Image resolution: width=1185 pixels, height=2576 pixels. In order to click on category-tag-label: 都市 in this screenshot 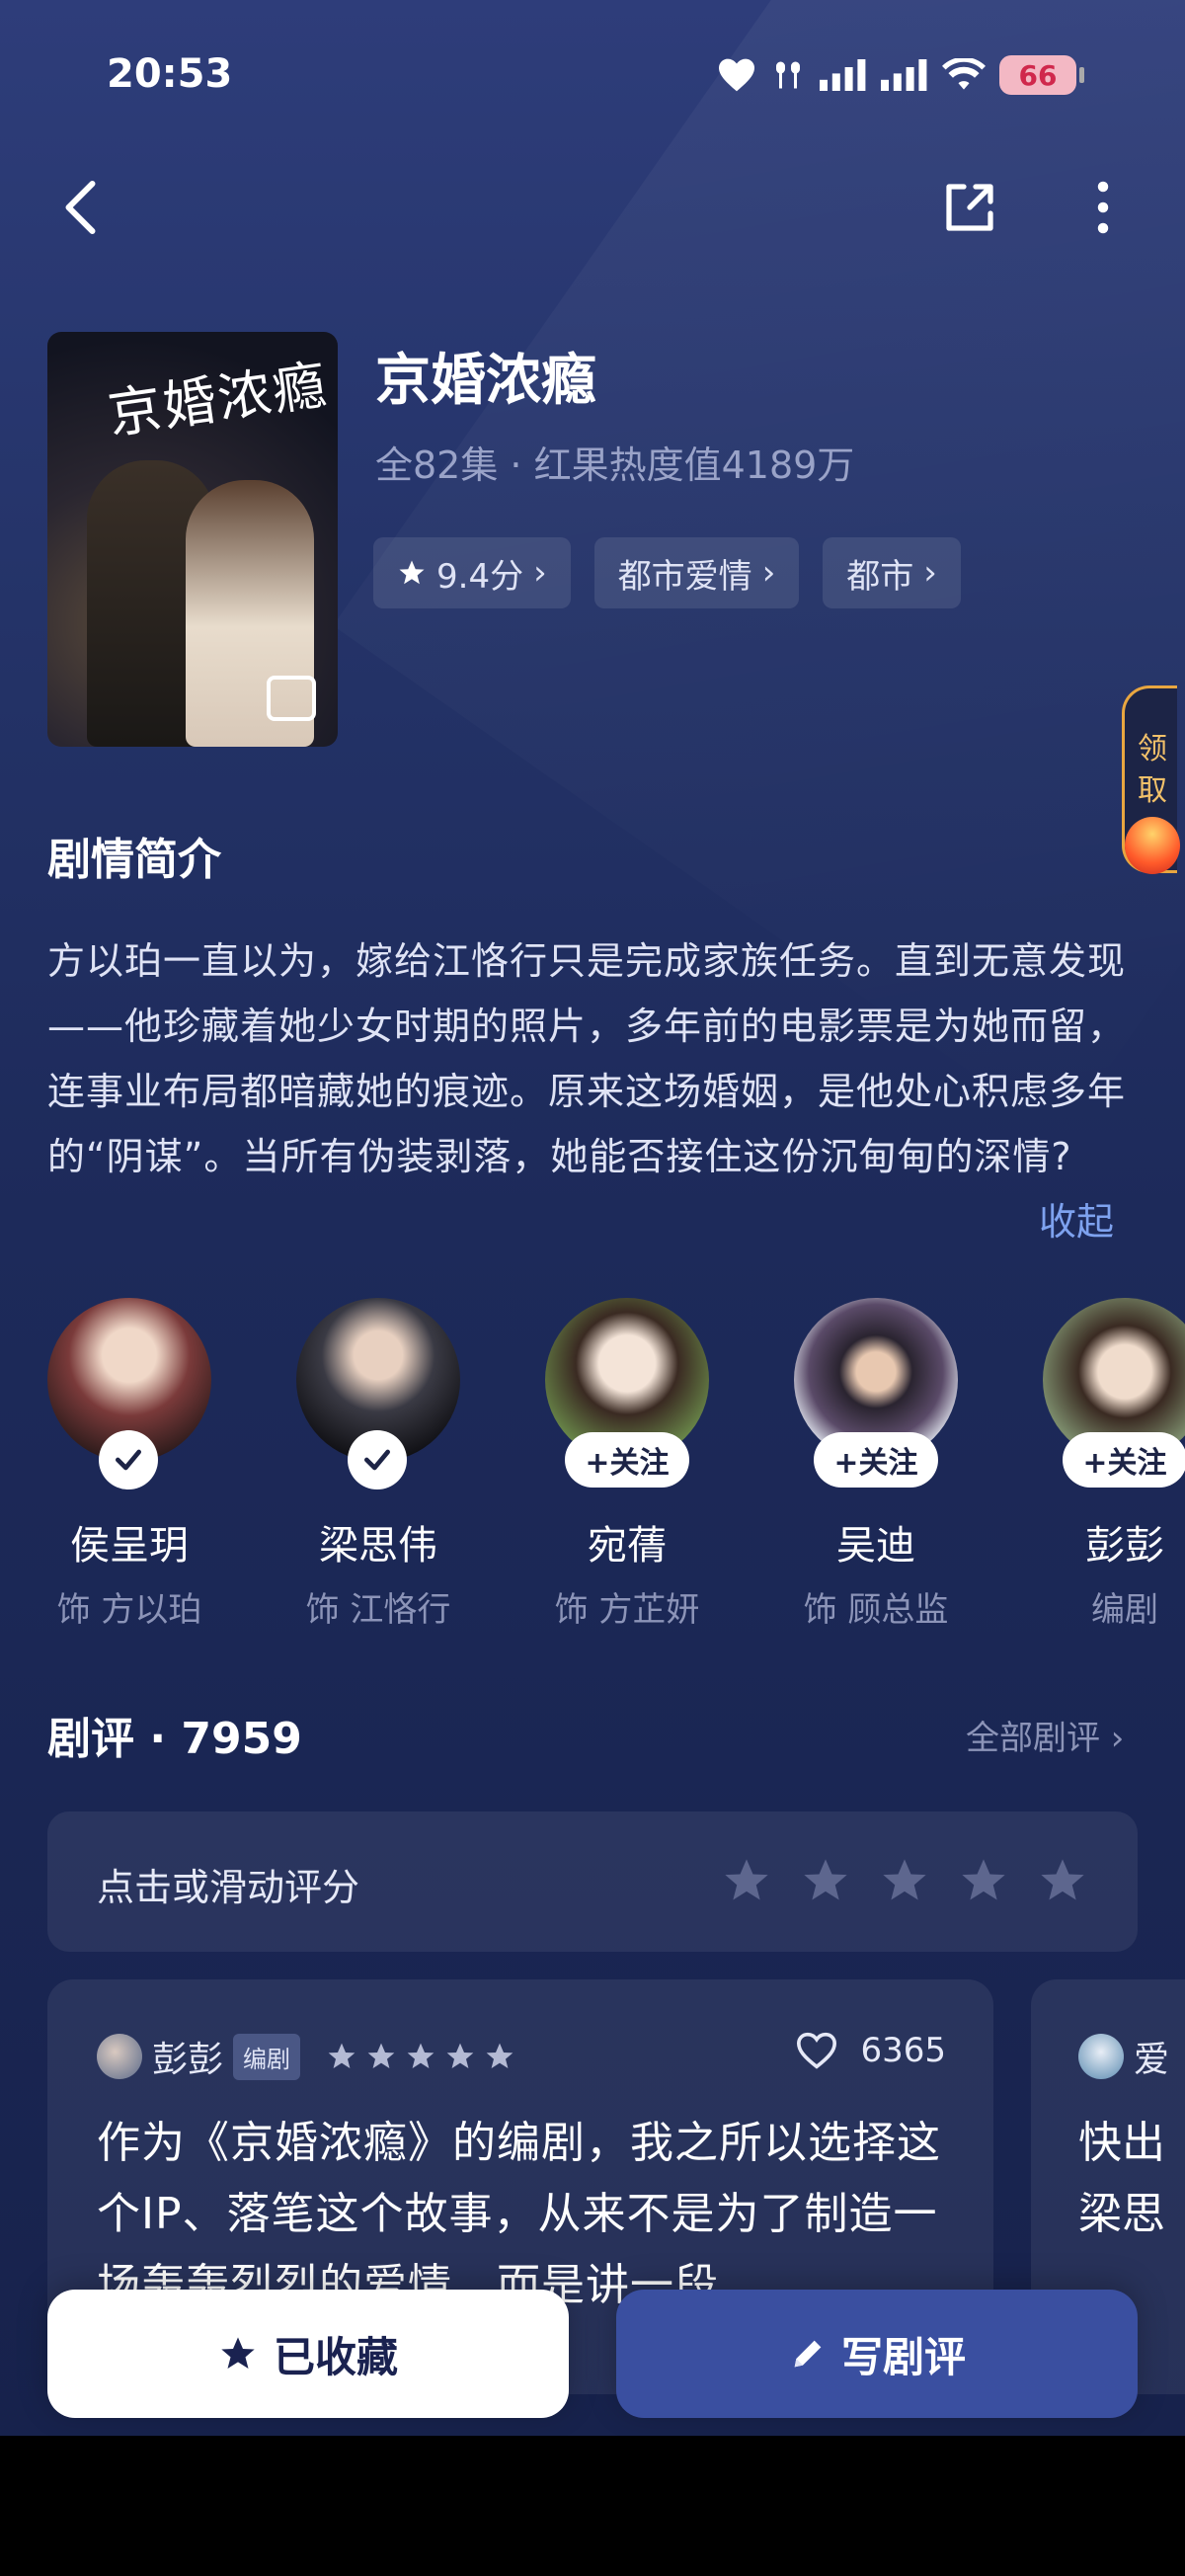, I will do `click(880, 576)`.